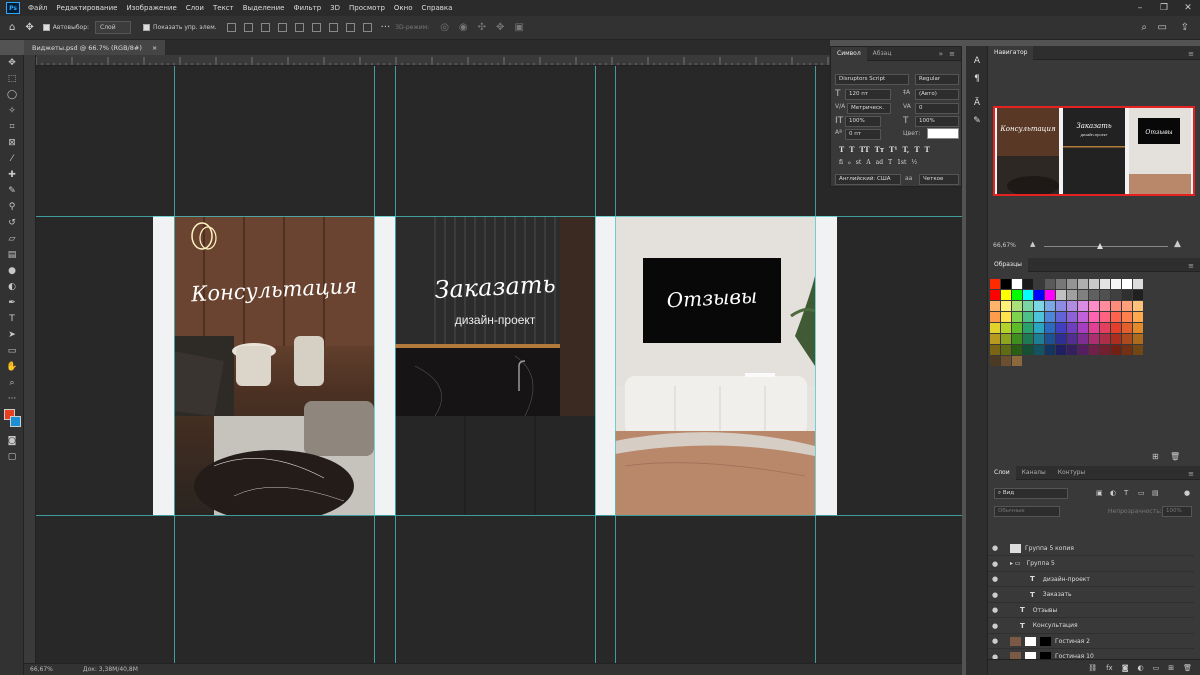 This screenshot has height=675, width=1200. I want to click on add-mask-icon: ◙, so click(1125, 668).